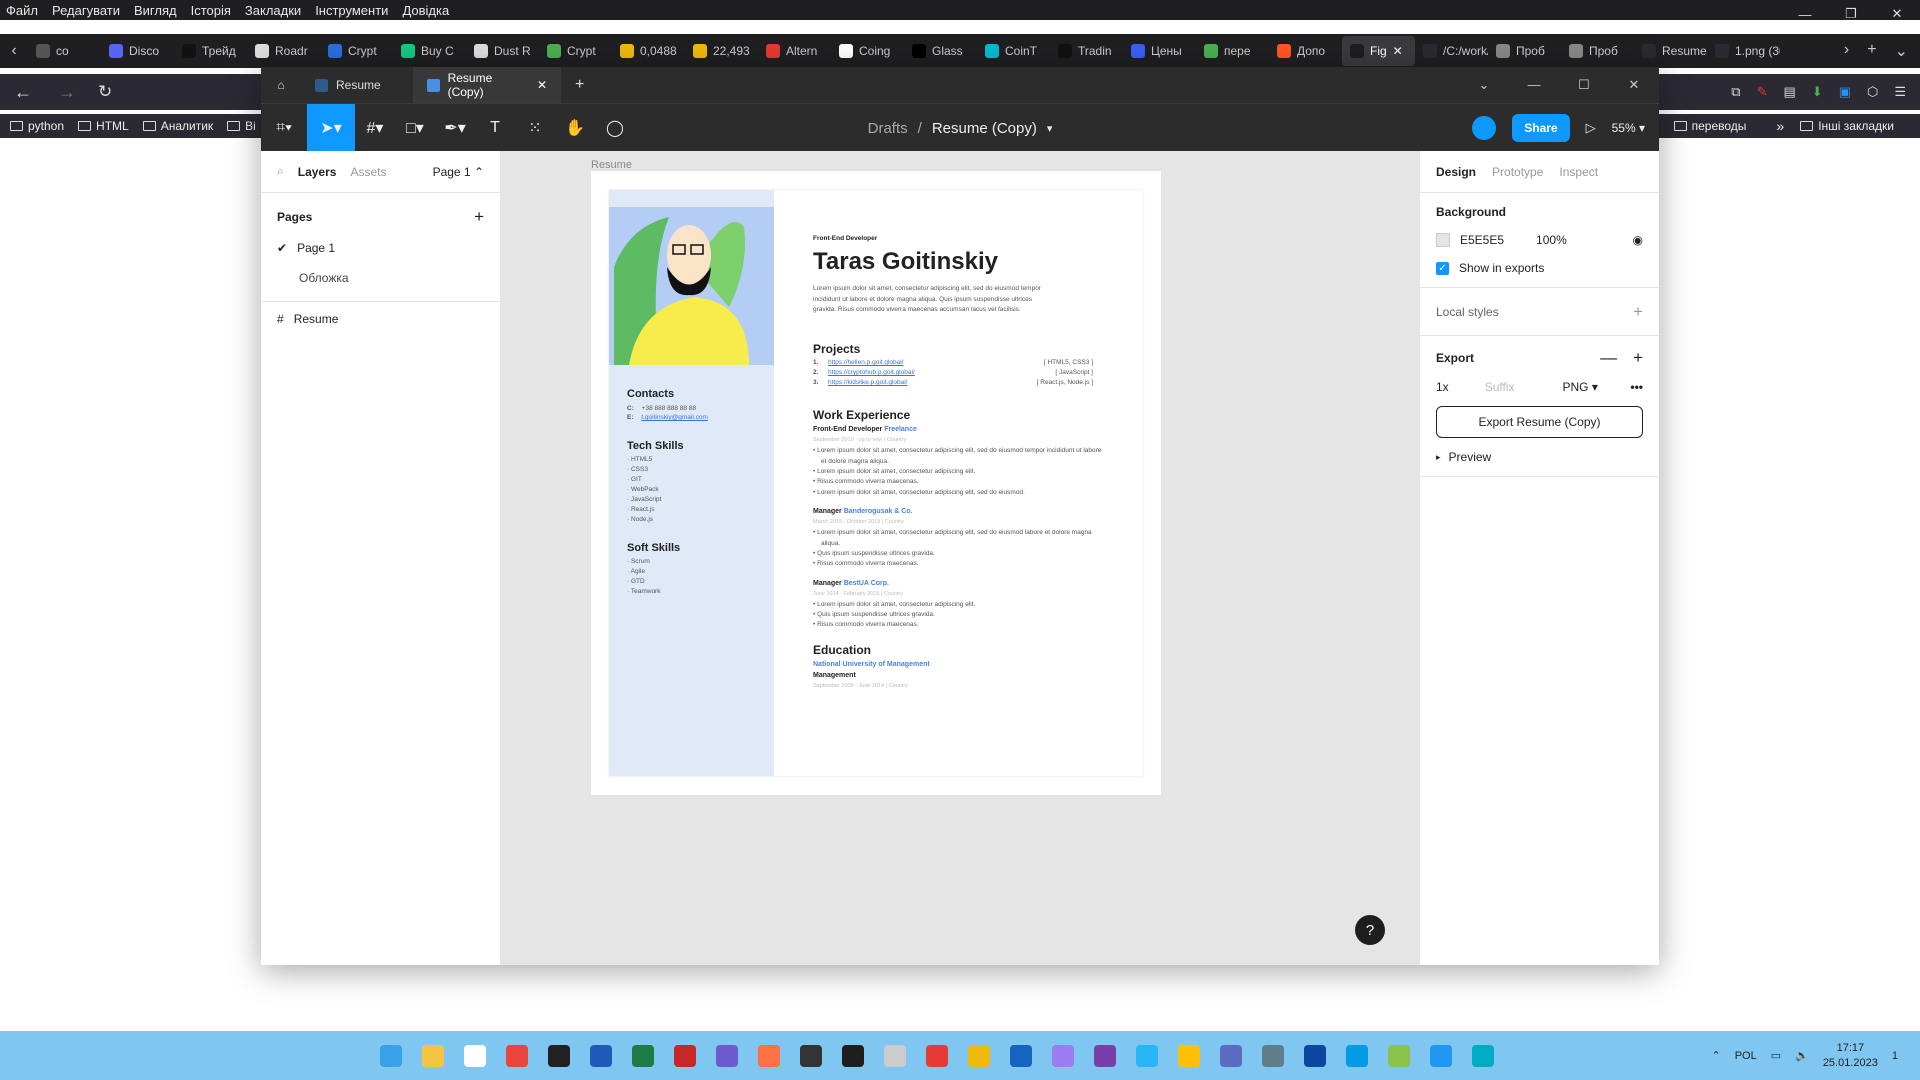 This screenshot has width=1920, height=1080. Describe the element at coordinates (868, 382) in the screenshot. I see `project-link: https://kidslike.p.goit.global/` at that location.